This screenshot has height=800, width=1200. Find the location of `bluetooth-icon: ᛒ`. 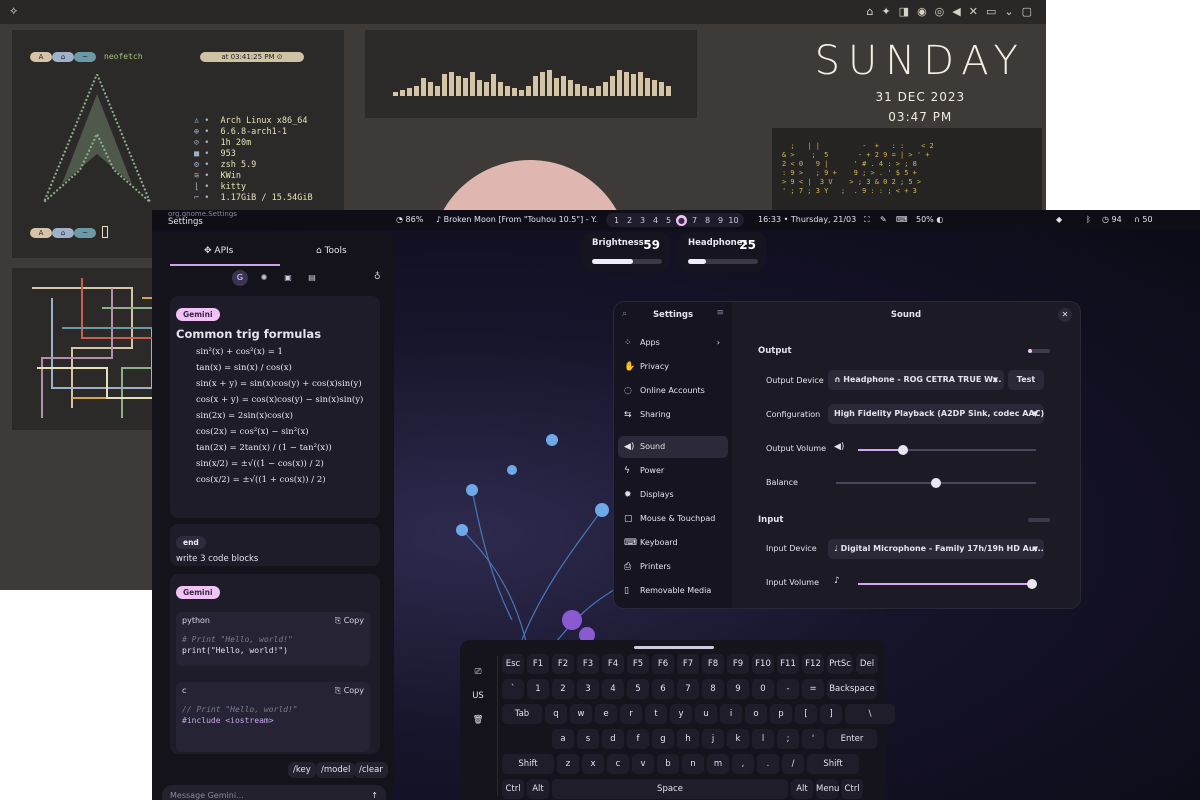

bluetooth-icon: ᛒ is located at coordinates (1088, 220).